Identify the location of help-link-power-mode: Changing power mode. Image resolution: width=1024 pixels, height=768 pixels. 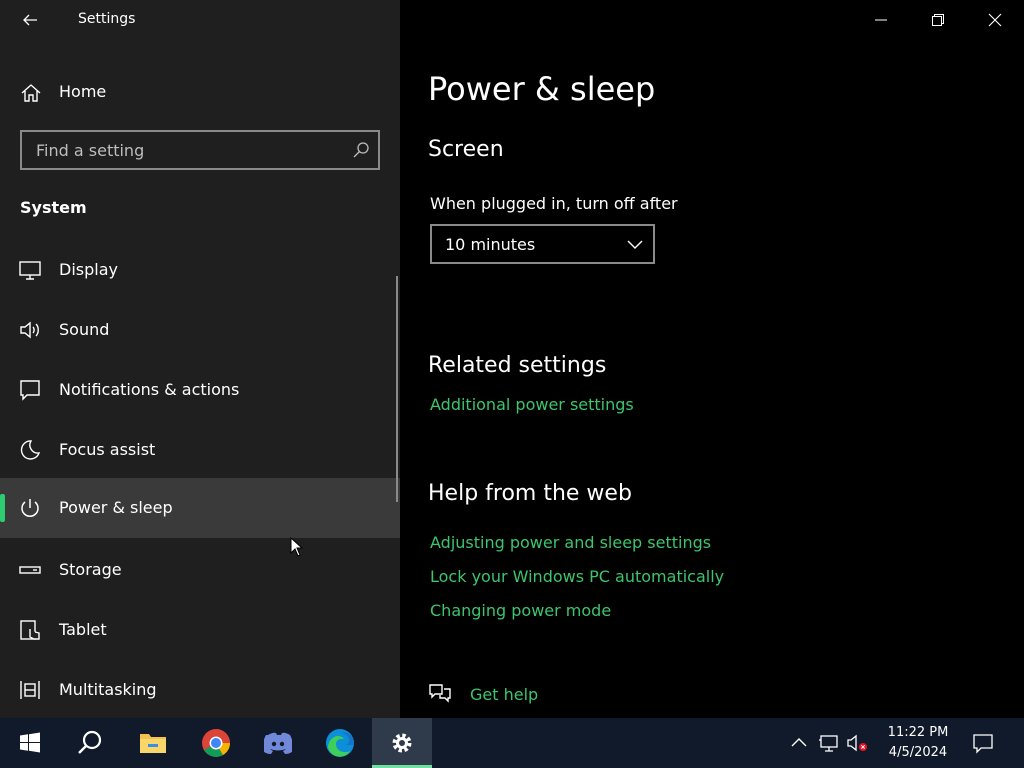
(520, 610).